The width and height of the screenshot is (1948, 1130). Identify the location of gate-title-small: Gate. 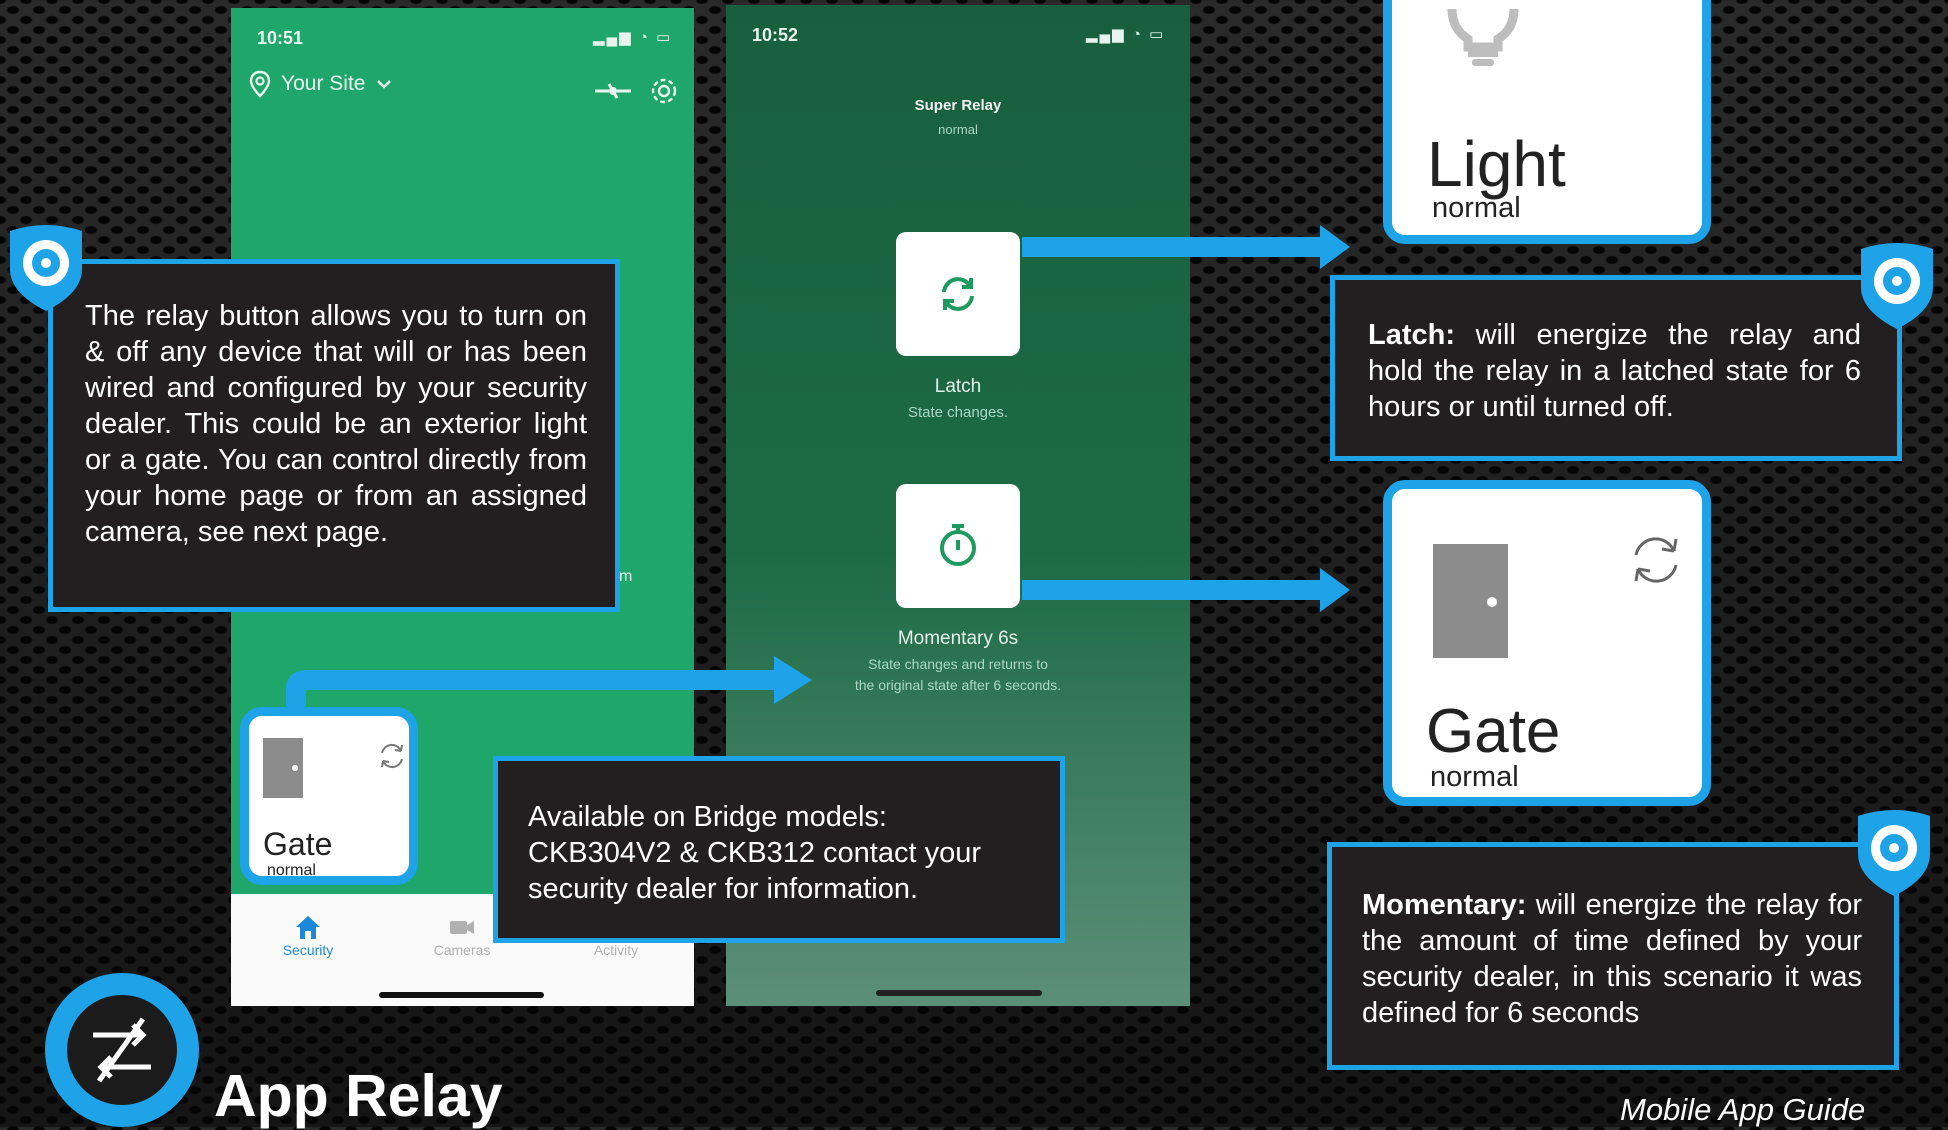
(298, 844).